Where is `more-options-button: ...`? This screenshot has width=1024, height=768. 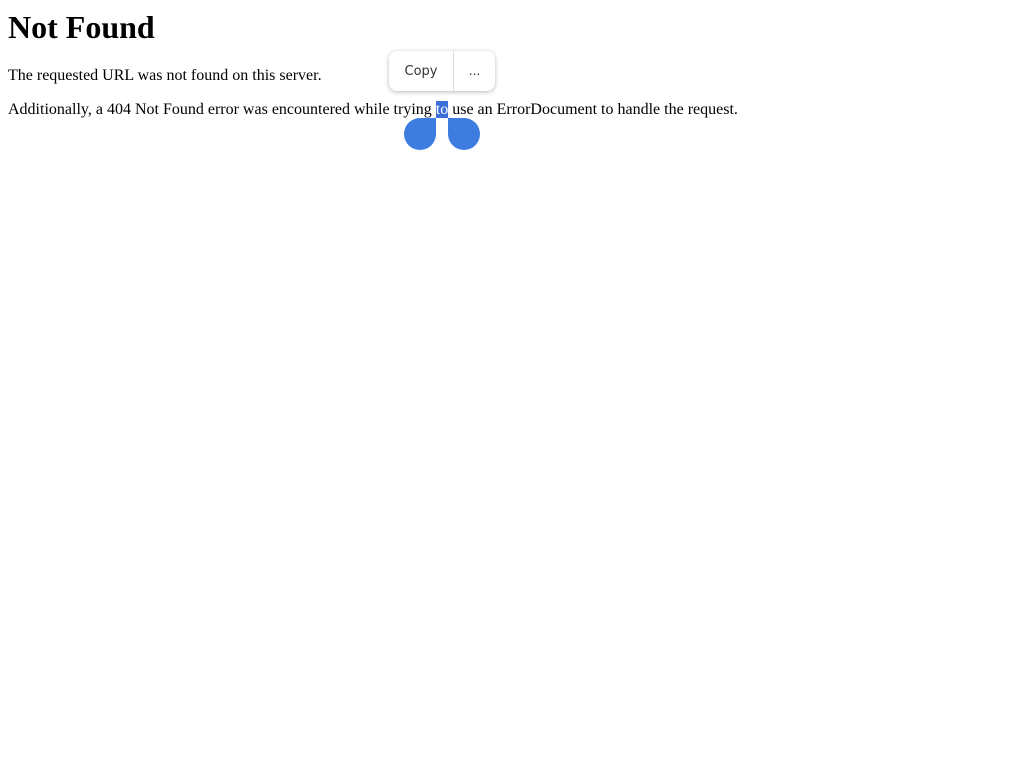
more-options-button: ... is located at coordinates (474, 71).